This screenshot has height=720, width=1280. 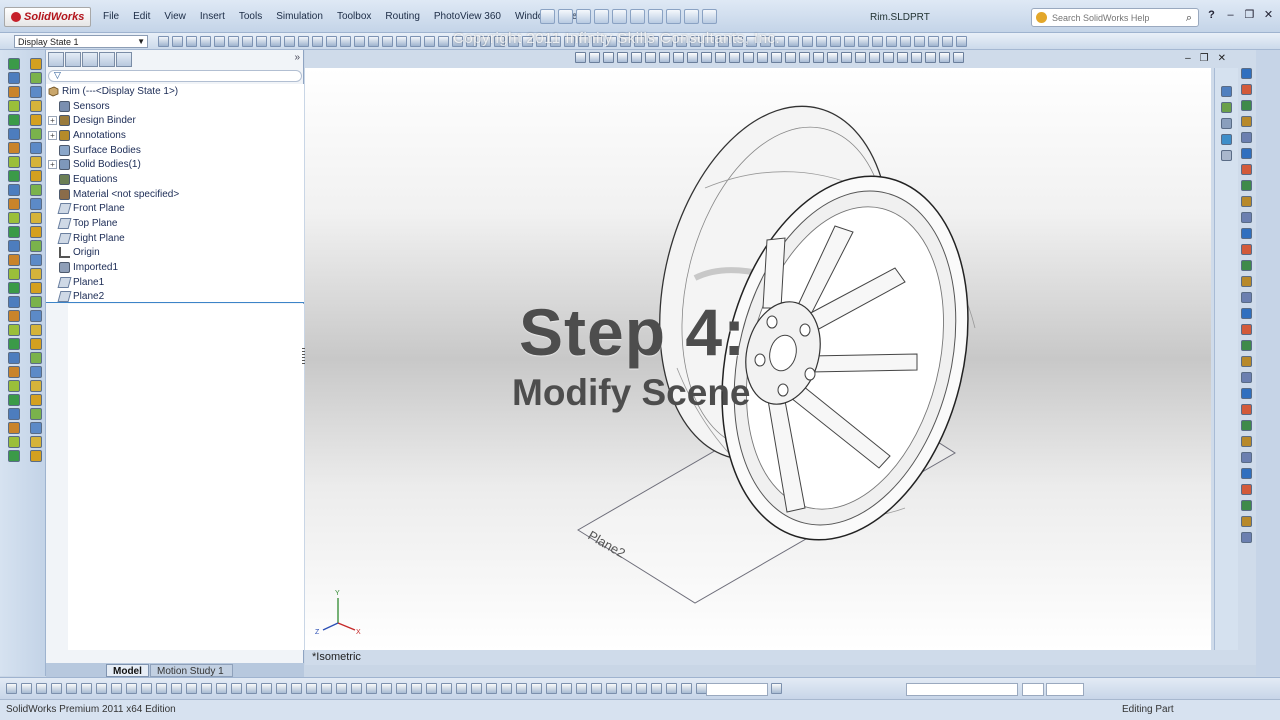 I want to click on viewport-close-icon: ✕, so click(x=1222, y=58).